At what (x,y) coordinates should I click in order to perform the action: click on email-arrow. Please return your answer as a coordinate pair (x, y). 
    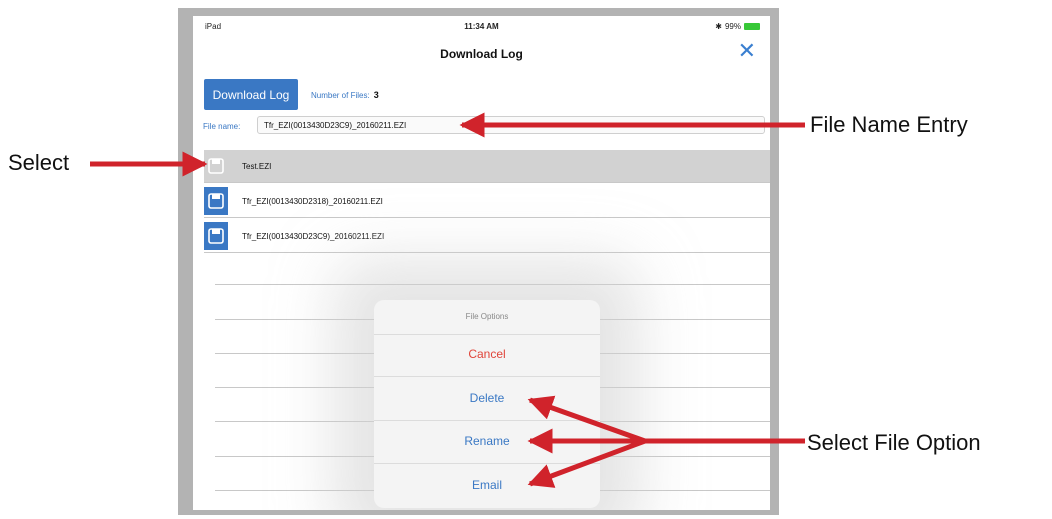
    Looking at the image, I should click on (586, 463).